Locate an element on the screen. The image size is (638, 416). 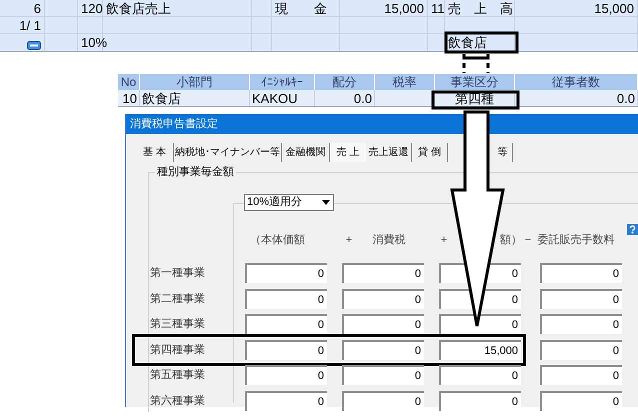
tab: 納税地･マイナンバー等 is located at coordinates (228, 152).